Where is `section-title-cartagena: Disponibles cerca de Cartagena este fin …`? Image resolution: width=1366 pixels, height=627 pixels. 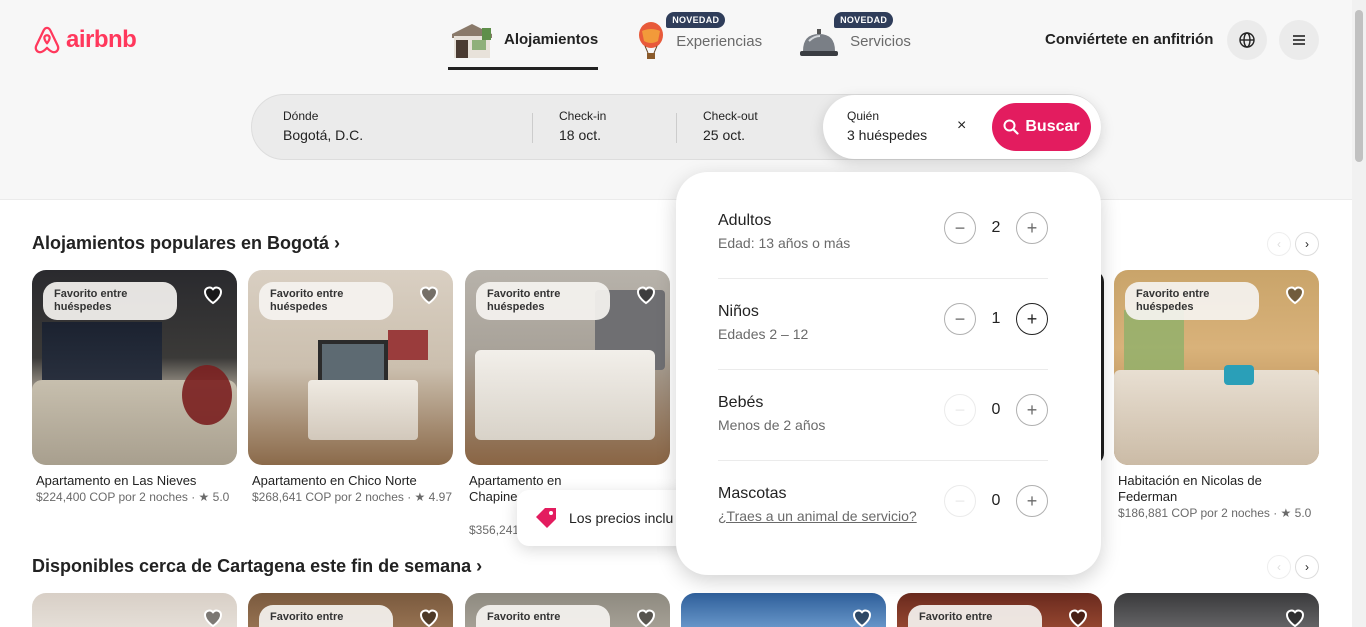
section-title-cartagena: Disponibles cerca de Cartagena este fin … is located at coordinates (257, 566).